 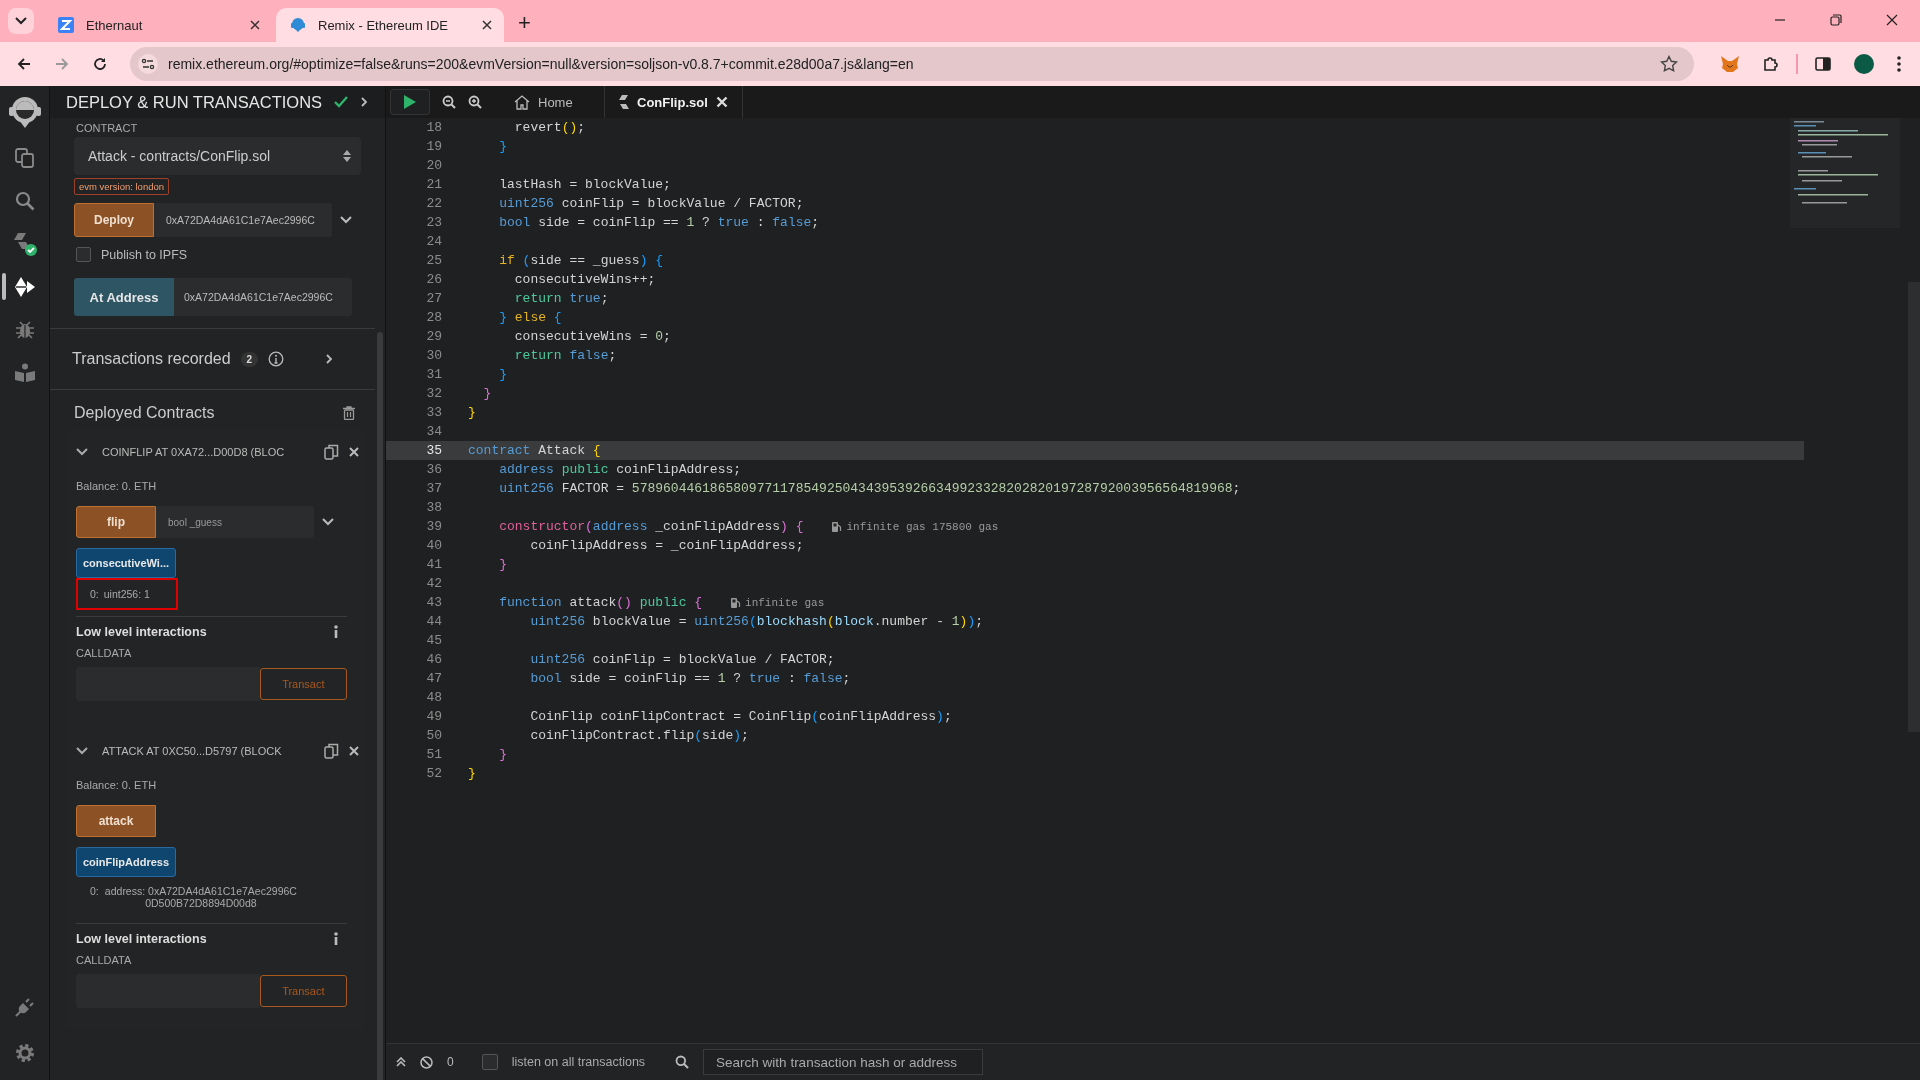 What do you see at coordinates (235, 522) in the screenshot?
I see `argument-input: bool _guess` at bounding box center [235, 522].